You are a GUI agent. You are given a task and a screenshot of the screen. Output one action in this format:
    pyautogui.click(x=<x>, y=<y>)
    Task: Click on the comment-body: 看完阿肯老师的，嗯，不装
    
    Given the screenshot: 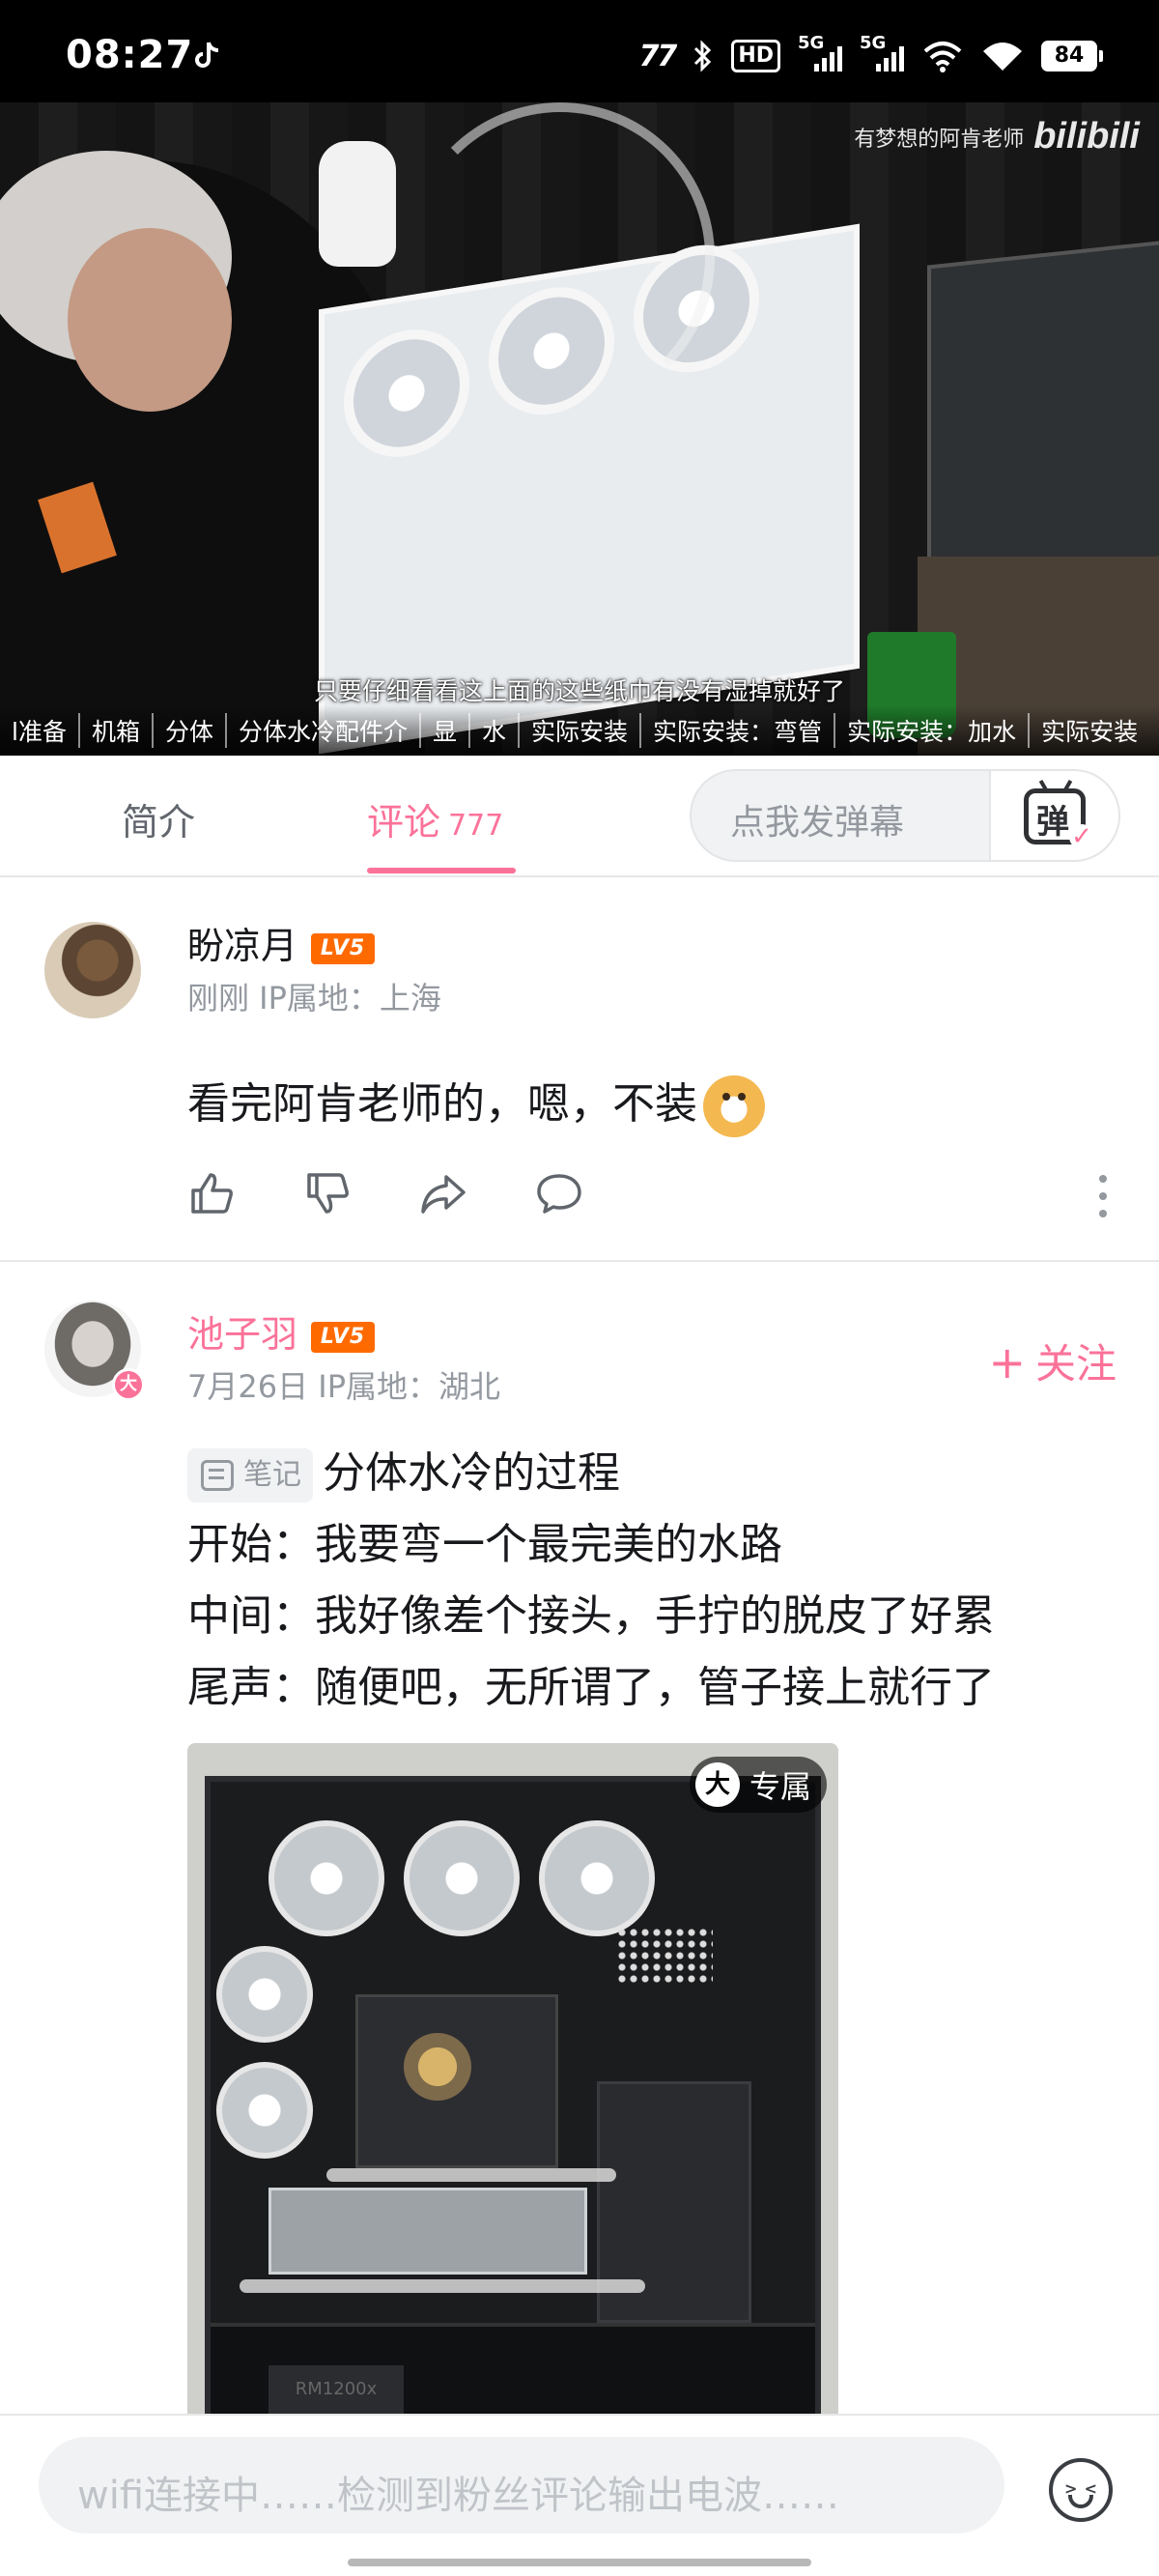 What is the action you would take?
    pyautogui.click(x=442, y=1104)
    